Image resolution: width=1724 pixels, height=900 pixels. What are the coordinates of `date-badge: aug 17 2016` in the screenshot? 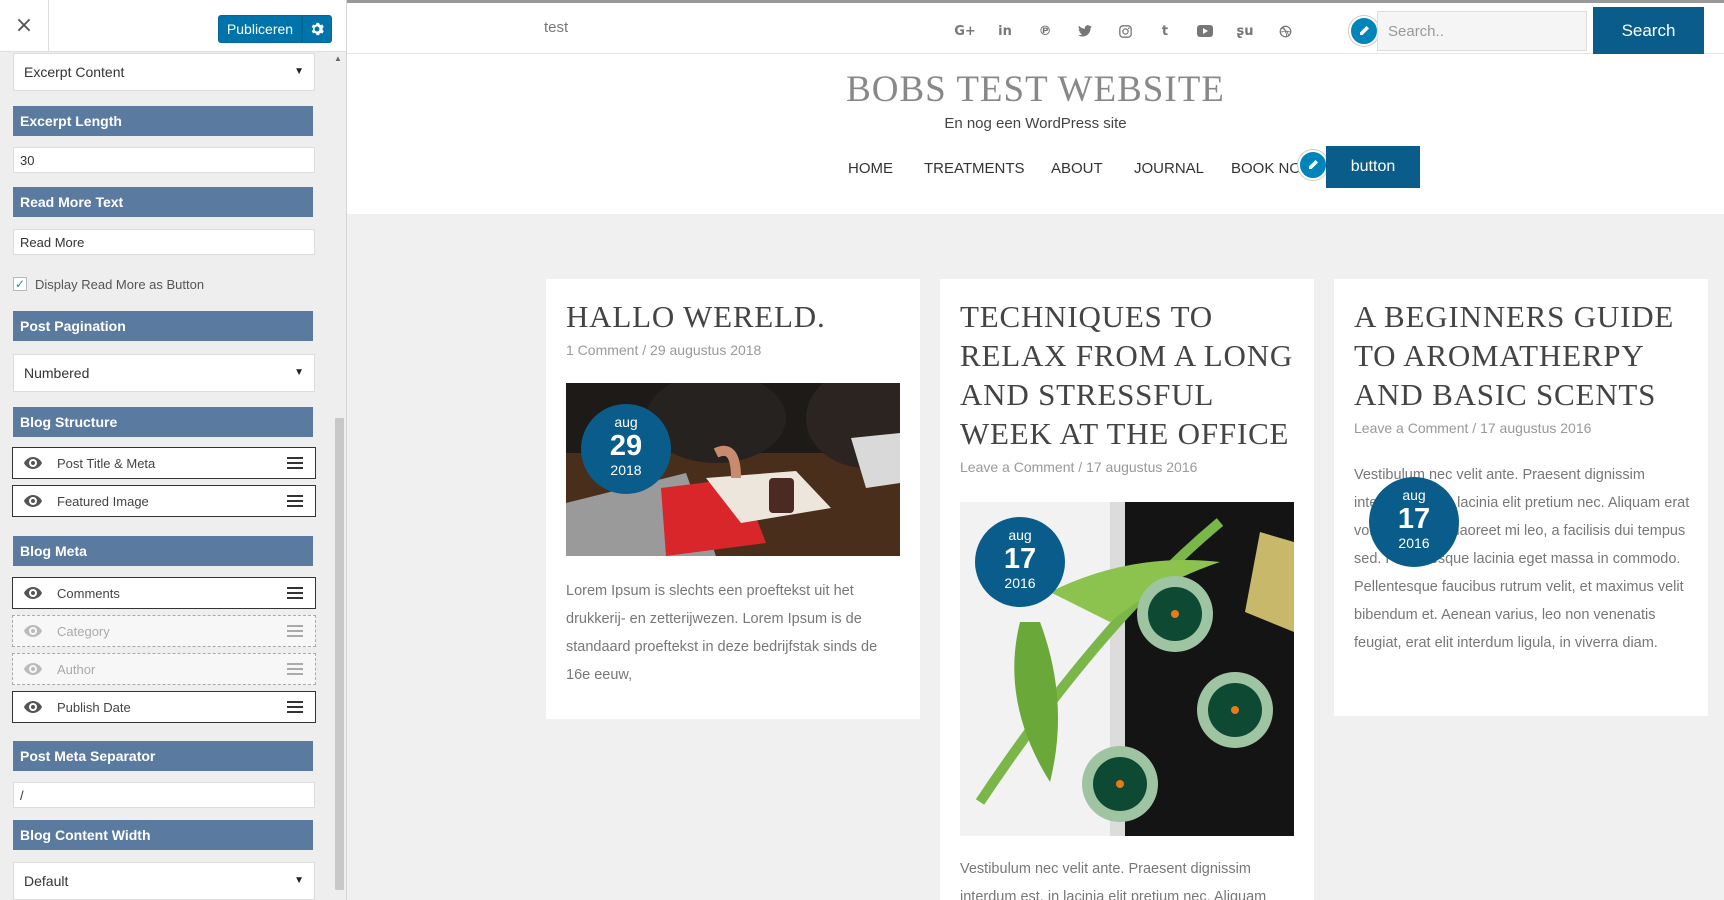 It's located at (1020, 562).